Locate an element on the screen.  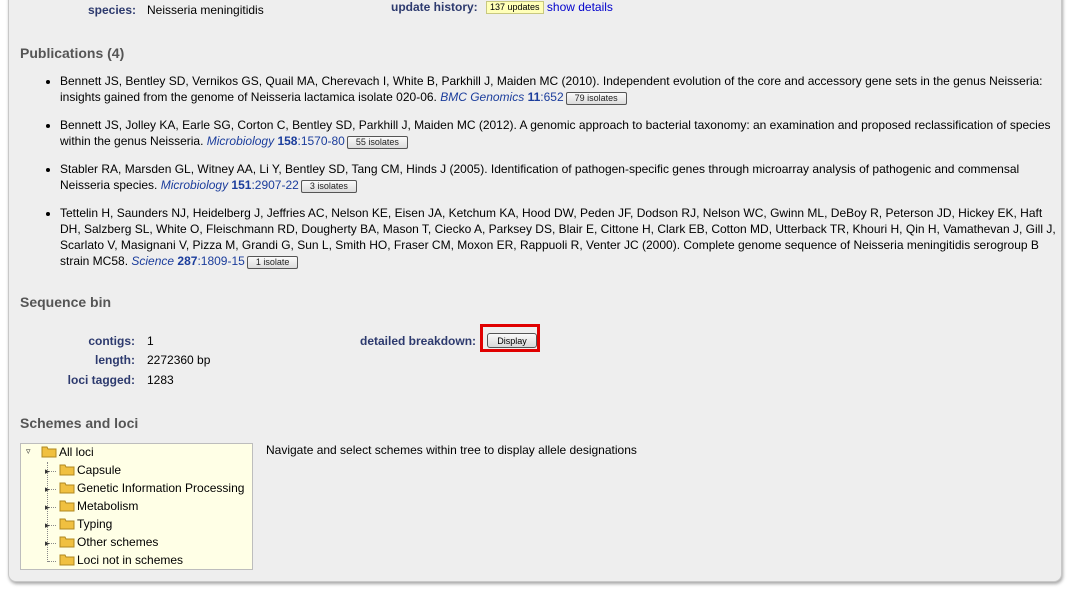
tree-node-other-schemes: Other schemes is located at coordinates (108, 542).